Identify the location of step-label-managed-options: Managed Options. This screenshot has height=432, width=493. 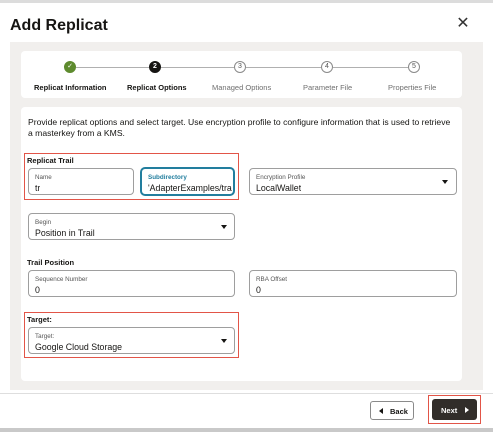
(241, 87).